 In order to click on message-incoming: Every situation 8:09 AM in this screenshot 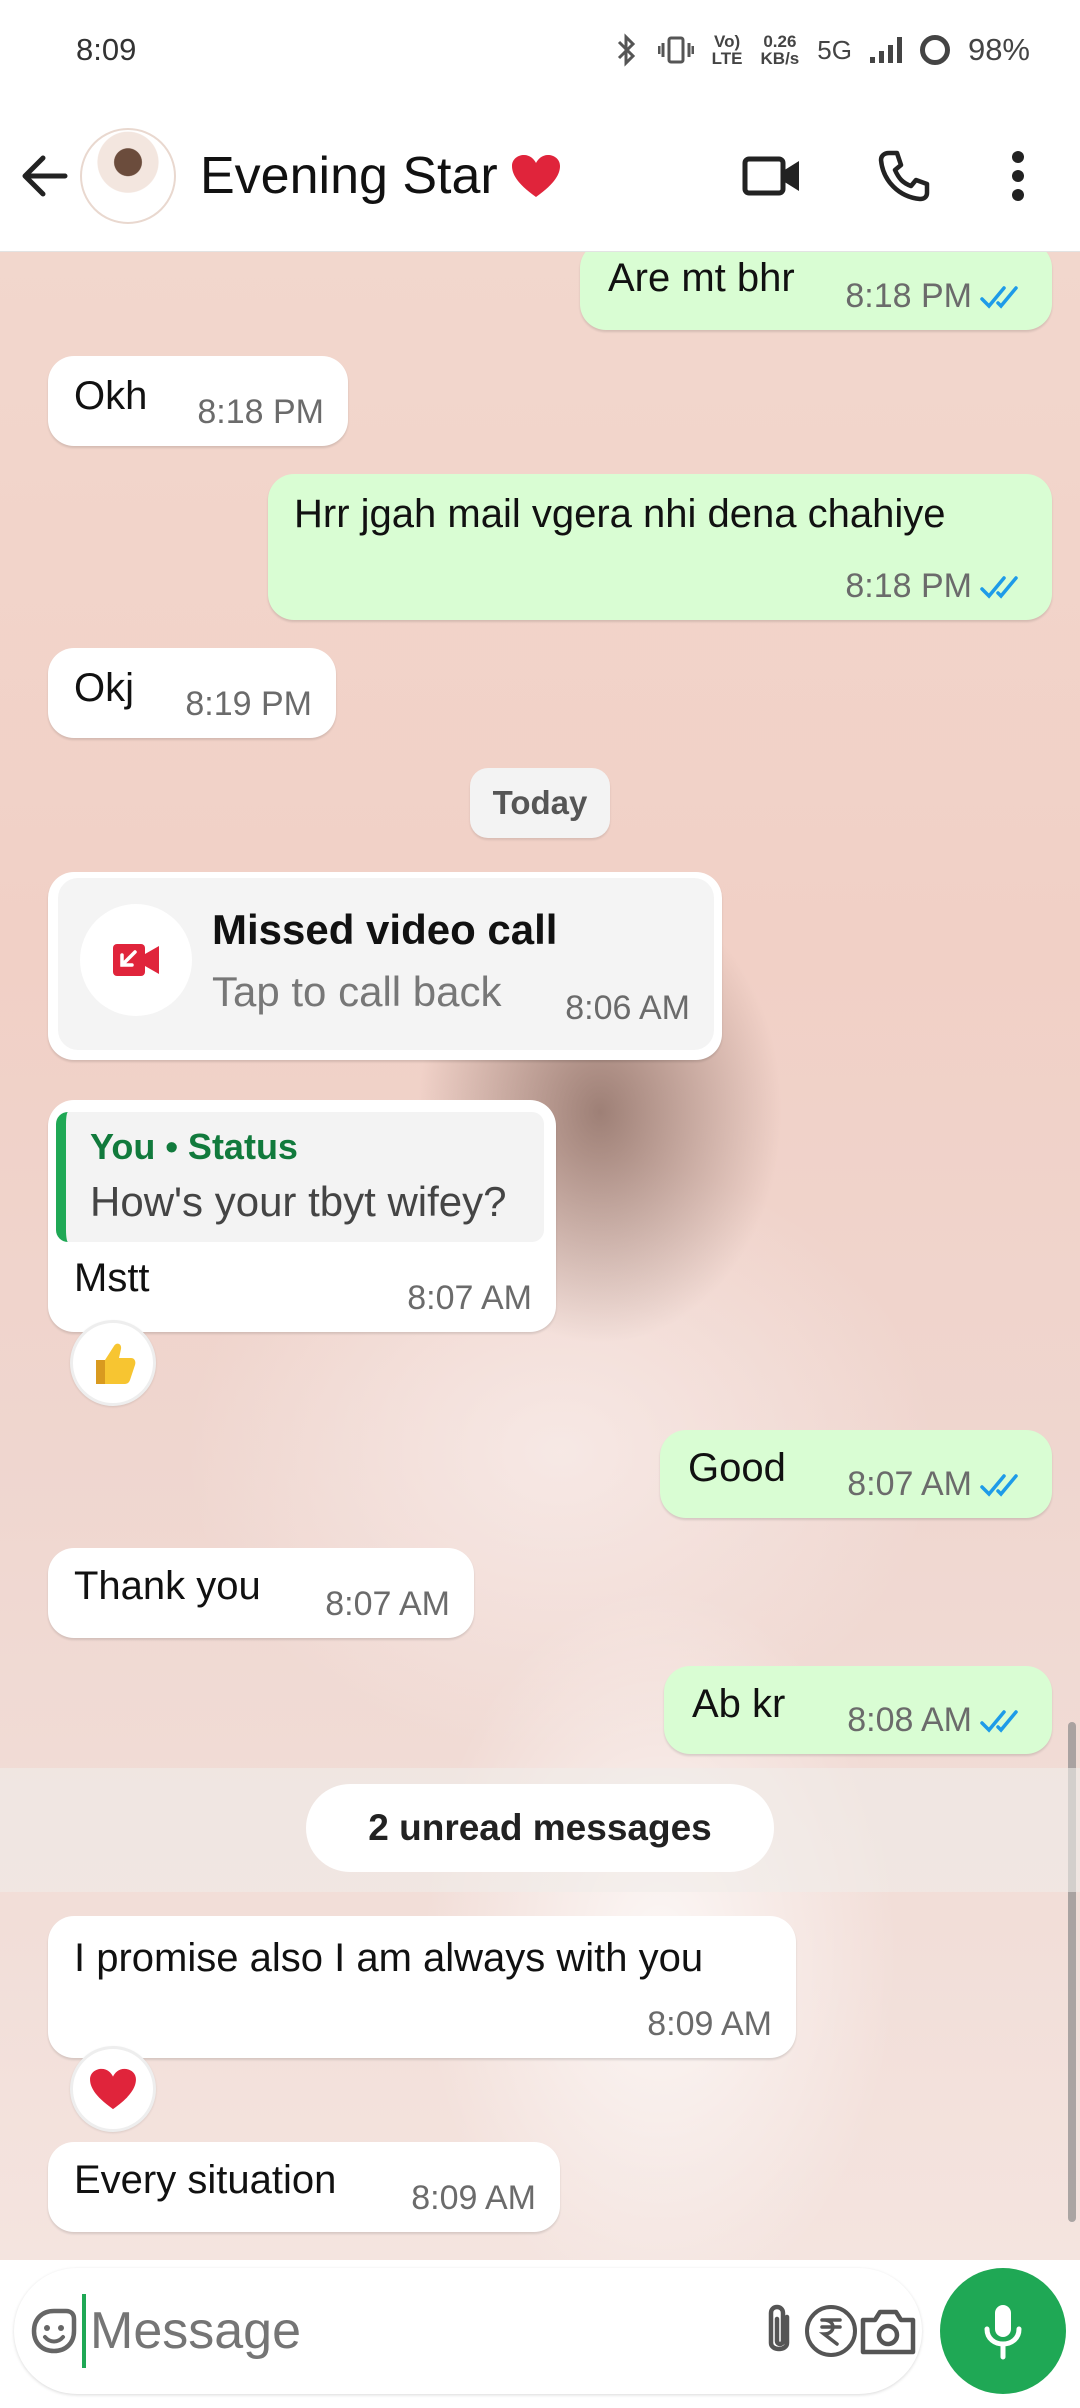, I will do `click(304, 2187)`.